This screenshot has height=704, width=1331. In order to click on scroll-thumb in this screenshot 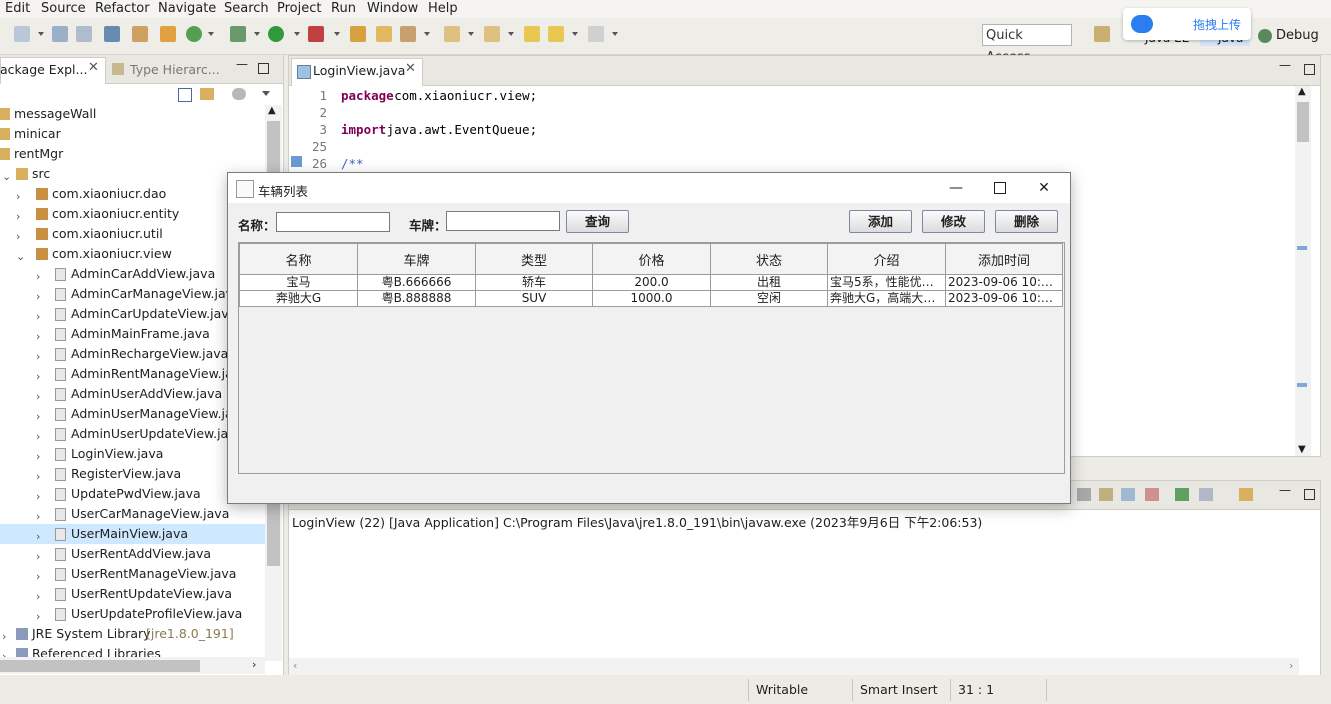, I will do `click(100, 666)`.